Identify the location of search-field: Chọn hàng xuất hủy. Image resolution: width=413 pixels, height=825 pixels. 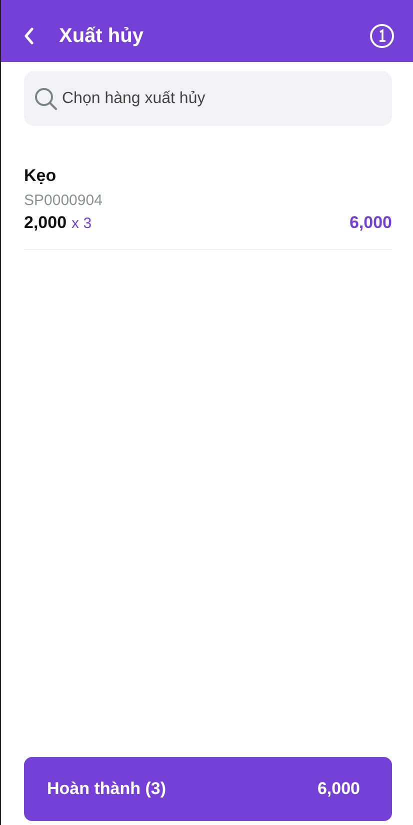
(208, 98).